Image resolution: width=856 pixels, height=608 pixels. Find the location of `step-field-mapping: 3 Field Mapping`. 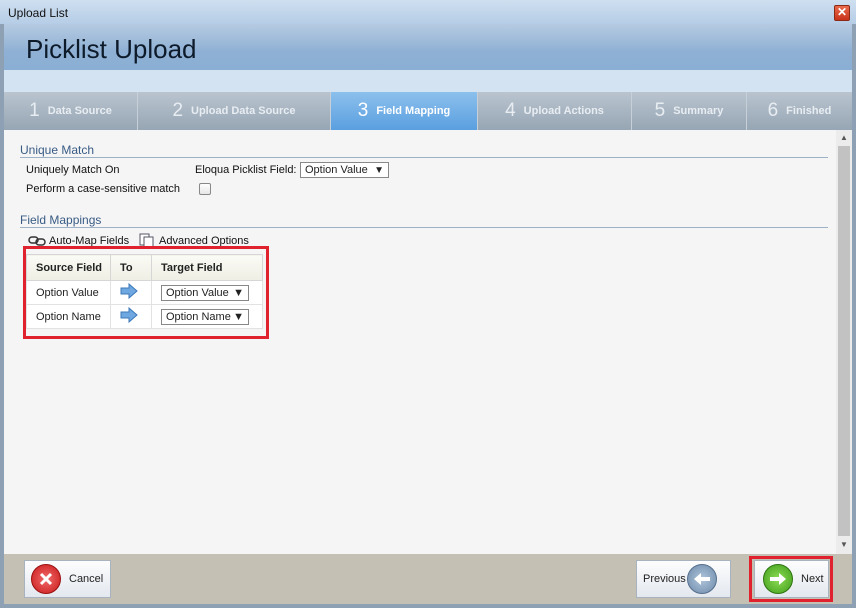

step-field-mapping: 3 Field Mapping is located at coordinates (404, 111).